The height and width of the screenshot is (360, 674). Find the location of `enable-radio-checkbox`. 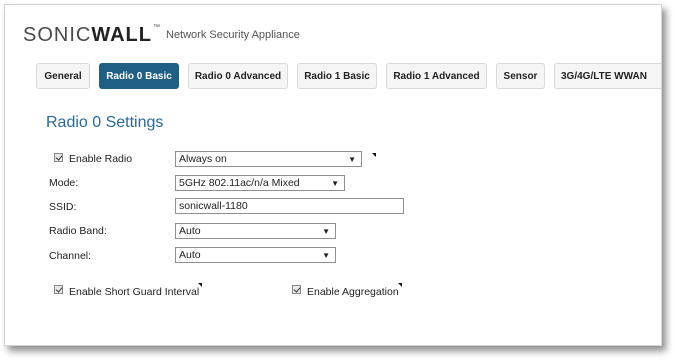

enable-radio-checkbox is located at coordinates (58, 157).